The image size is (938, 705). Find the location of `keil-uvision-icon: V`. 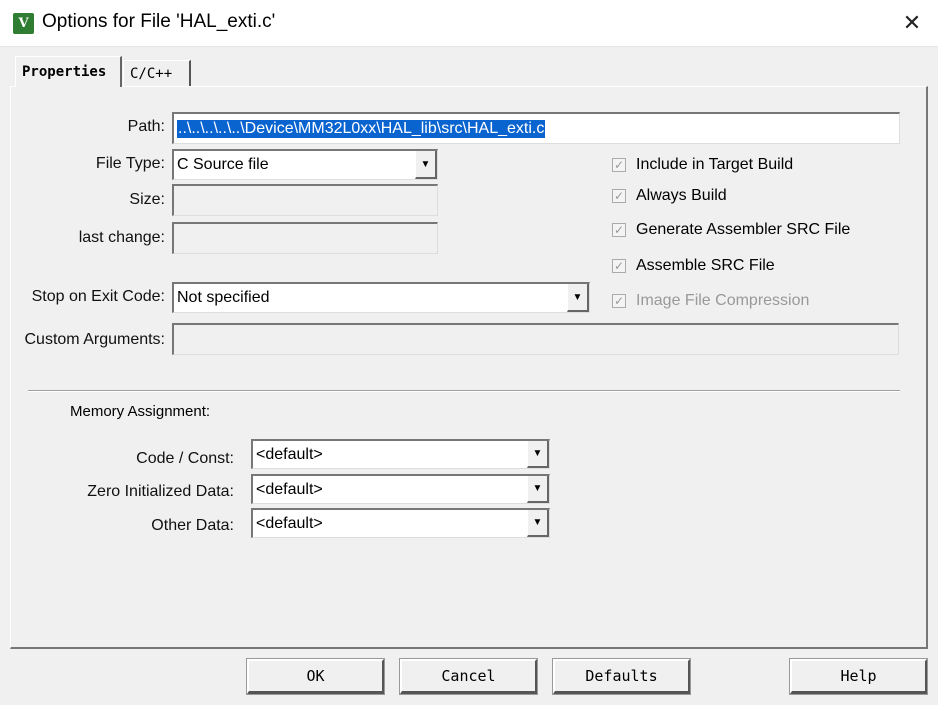

keil-uvision-icon: V is located at coordinates (23, 23).